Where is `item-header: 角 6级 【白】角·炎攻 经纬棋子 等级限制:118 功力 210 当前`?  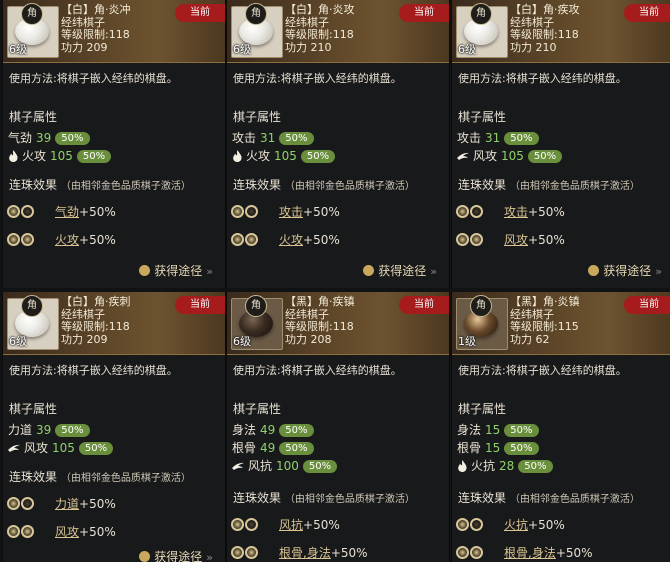
item-header: 角 6级 【白】角·炎攻 经纬棋子 等级限制:118 功力 210 当前 is located at coordinates (338, 31).